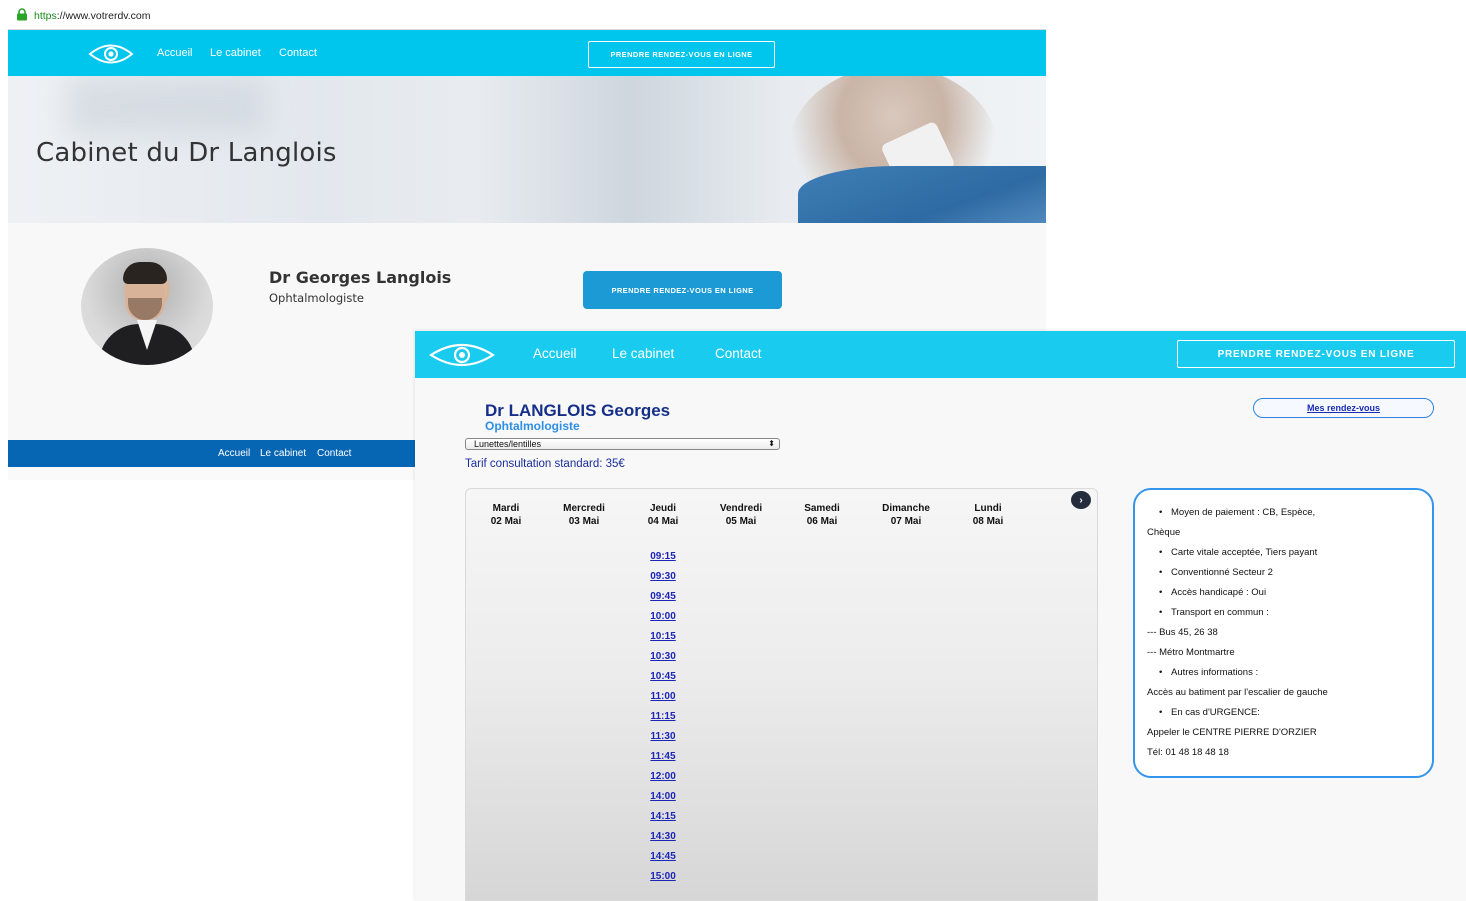  I want to click on day-name: Samedi, so click(822, 508).